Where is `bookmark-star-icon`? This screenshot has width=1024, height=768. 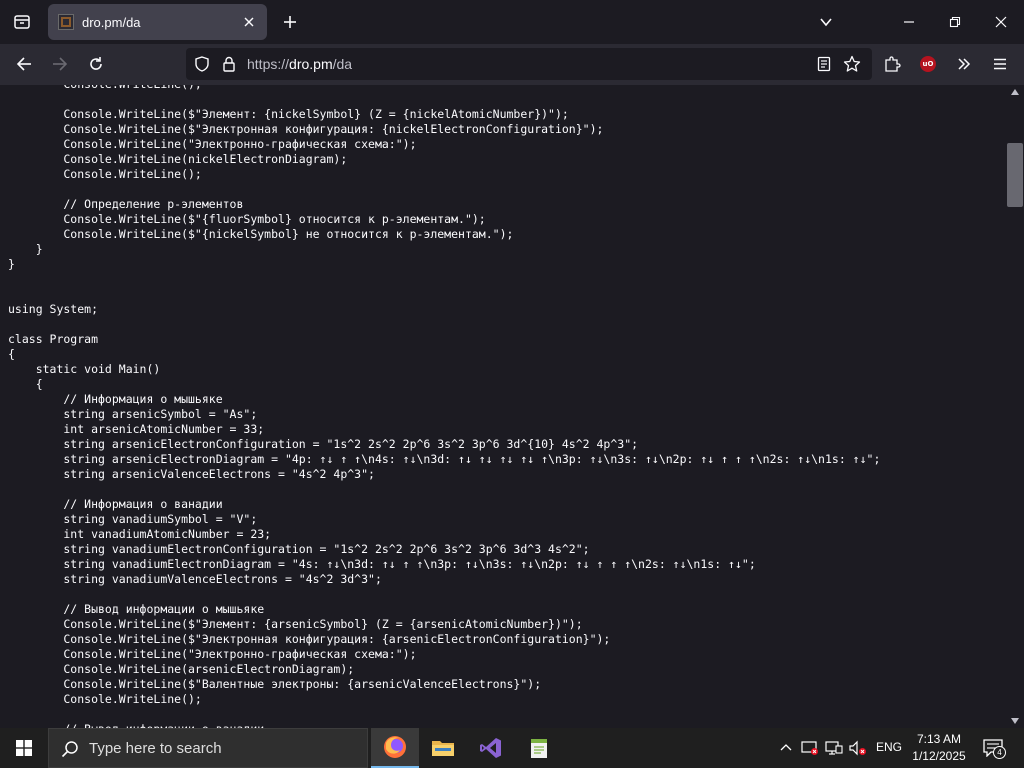
bookmark-star-icon is located at coordinates (852, 64).